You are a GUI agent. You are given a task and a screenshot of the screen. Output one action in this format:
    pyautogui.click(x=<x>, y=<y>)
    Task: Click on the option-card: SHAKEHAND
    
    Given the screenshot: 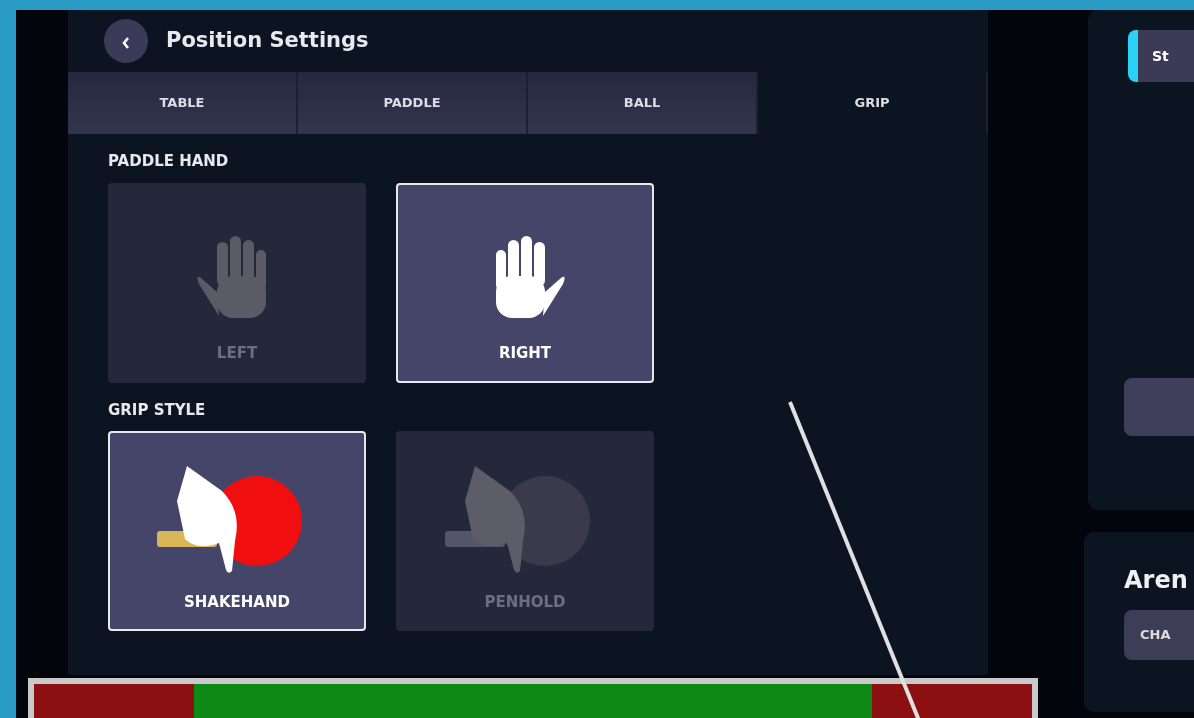 What is the action you would take?
    pyautogui.click(x=237, y=531)
    